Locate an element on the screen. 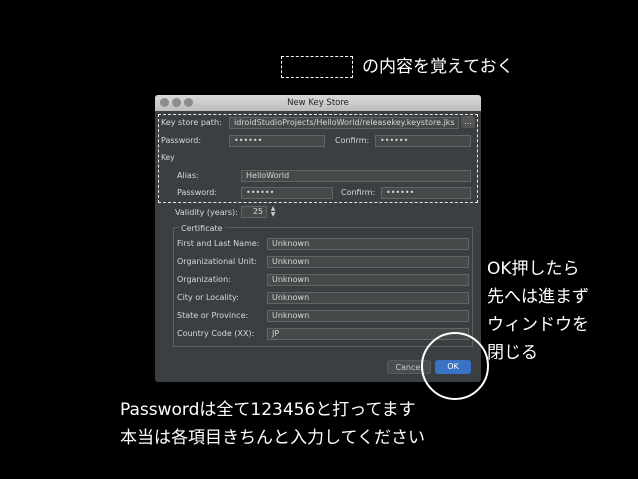 This screenshot has height=479, width=638. side-note-line: 先へは進まず is located at coordinates (538, 297).